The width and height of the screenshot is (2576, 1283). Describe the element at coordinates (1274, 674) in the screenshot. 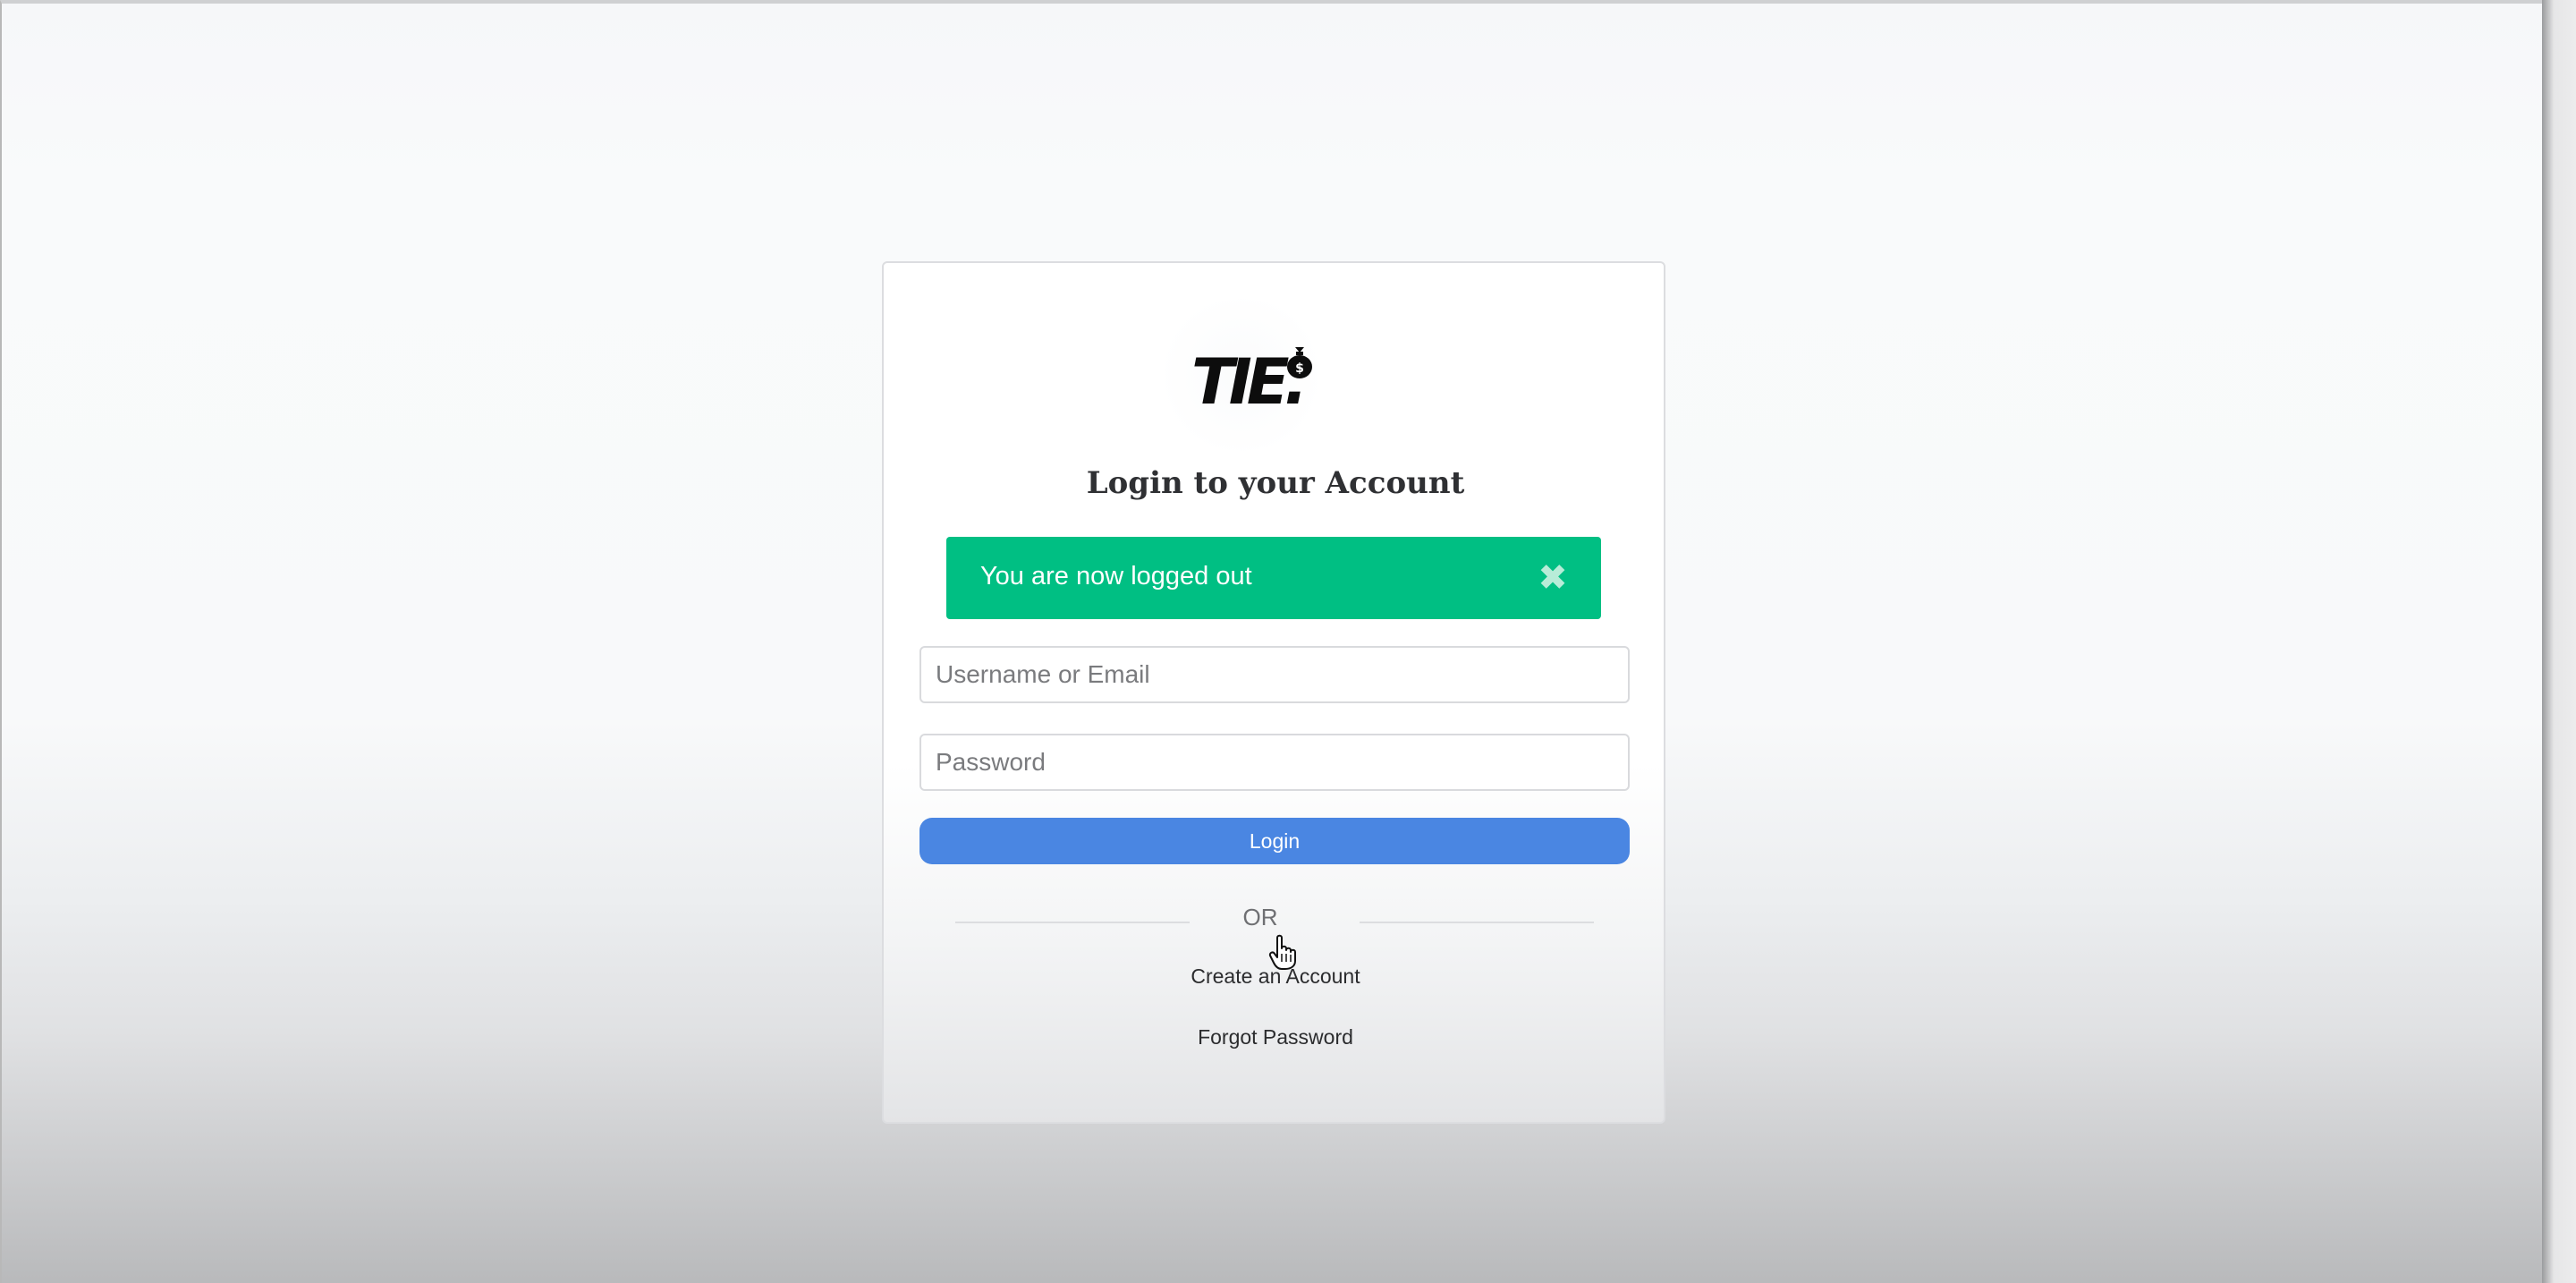

I see `username-input` at that location.